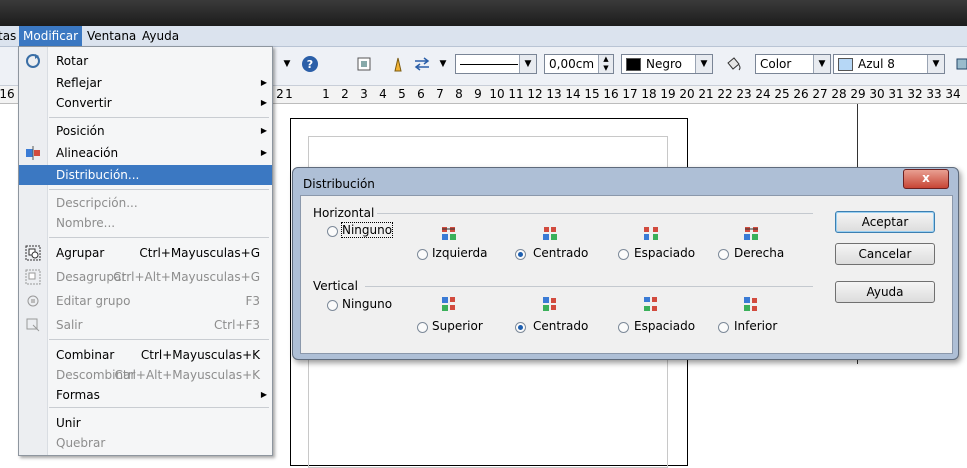 The image size is (967, 468). I want to click on area-color-arrow-icon: ▼, so click(935, 64).